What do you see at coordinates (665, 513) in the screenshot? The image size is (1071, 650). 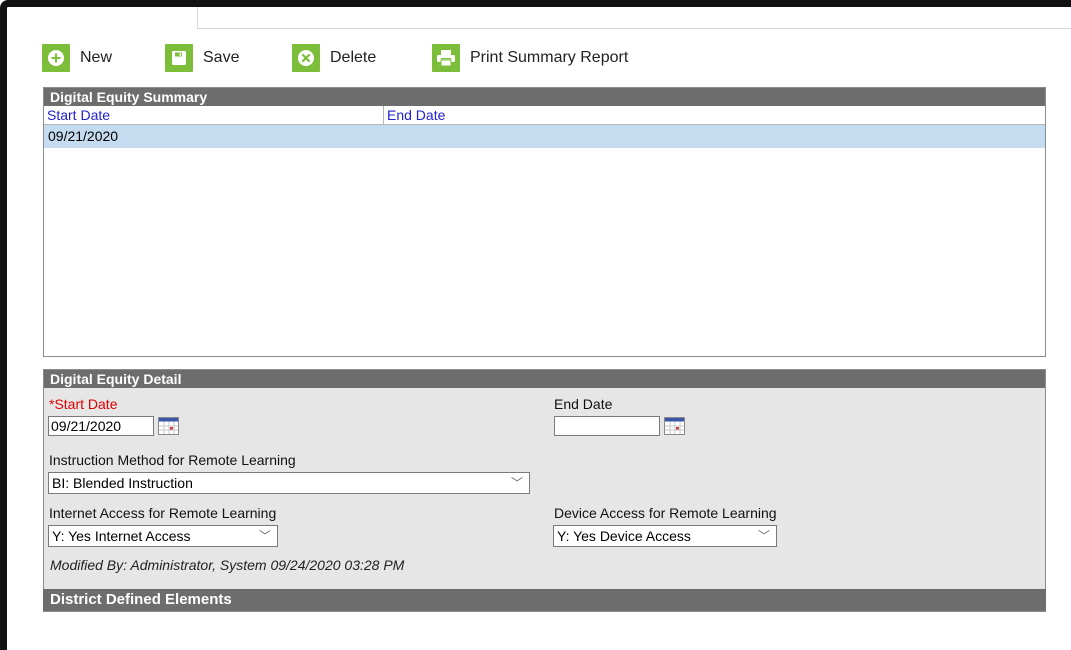 I see `device-access-label: Device Access for Remote Learning` at bounding box center [665, 513].